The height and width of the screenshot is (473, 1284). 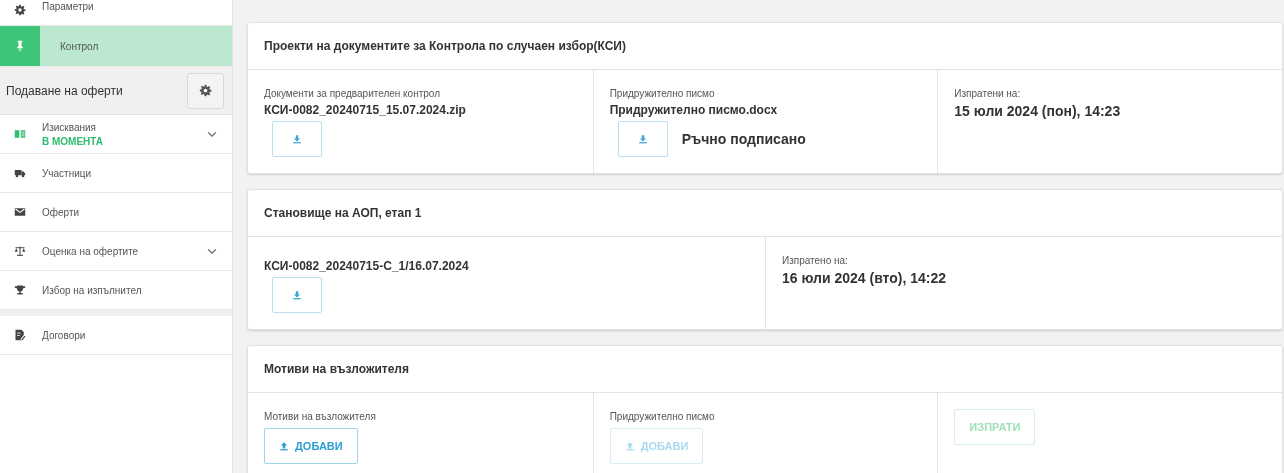 What do you see at coordinates (367, 266) in the screenshot?
I see `file-name: КСИ-0082_20240715-С_1/16.07.2024` at bounding box center [367, 266].